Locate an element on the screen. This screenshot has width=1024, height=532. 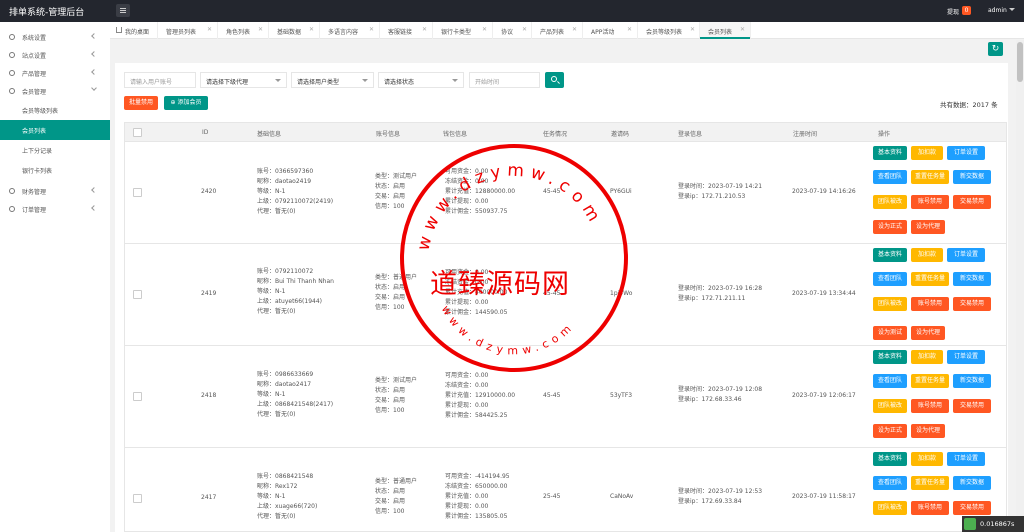
user-status: 状态：启用 is located at coordinates (390, 287).